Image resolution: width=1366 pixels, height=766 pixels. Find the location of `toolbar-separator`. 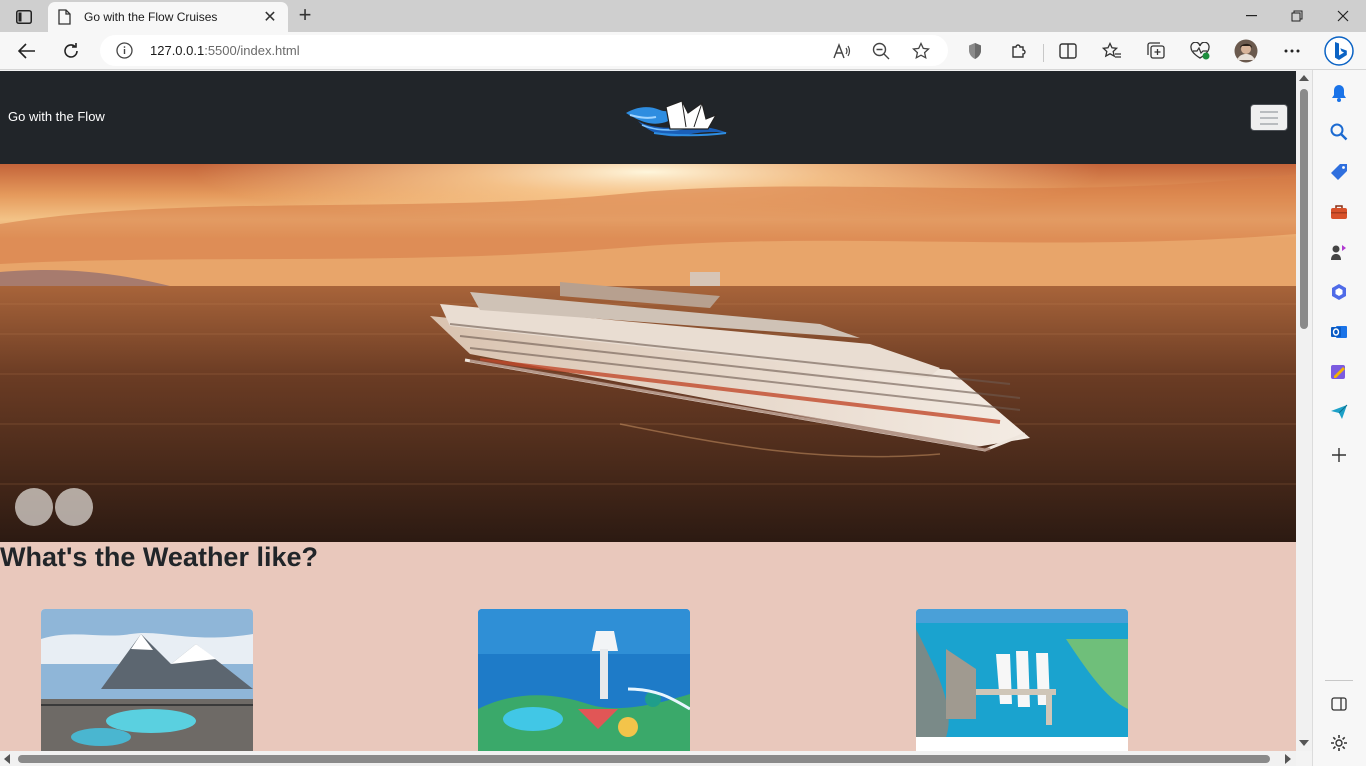

toolbar-separator is located at coordinates (1043, 53).